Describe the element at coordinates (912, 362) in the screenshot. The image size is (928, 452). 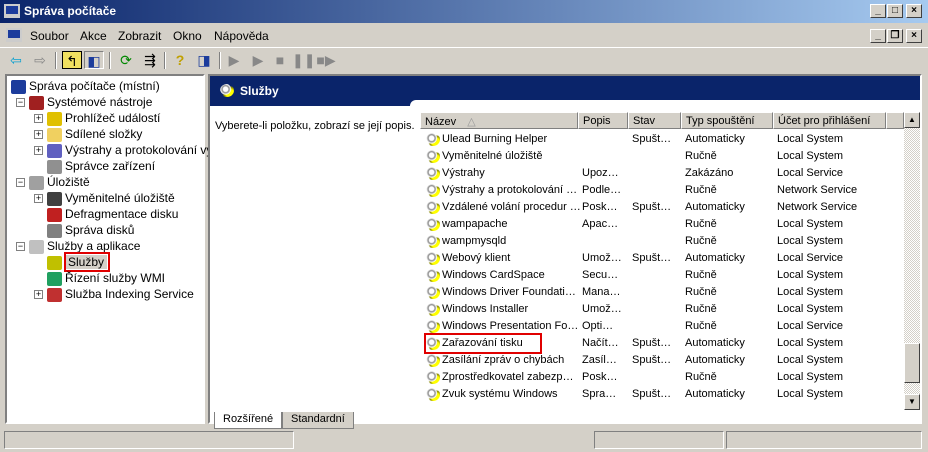
I see `scroll-thumb` at that location.